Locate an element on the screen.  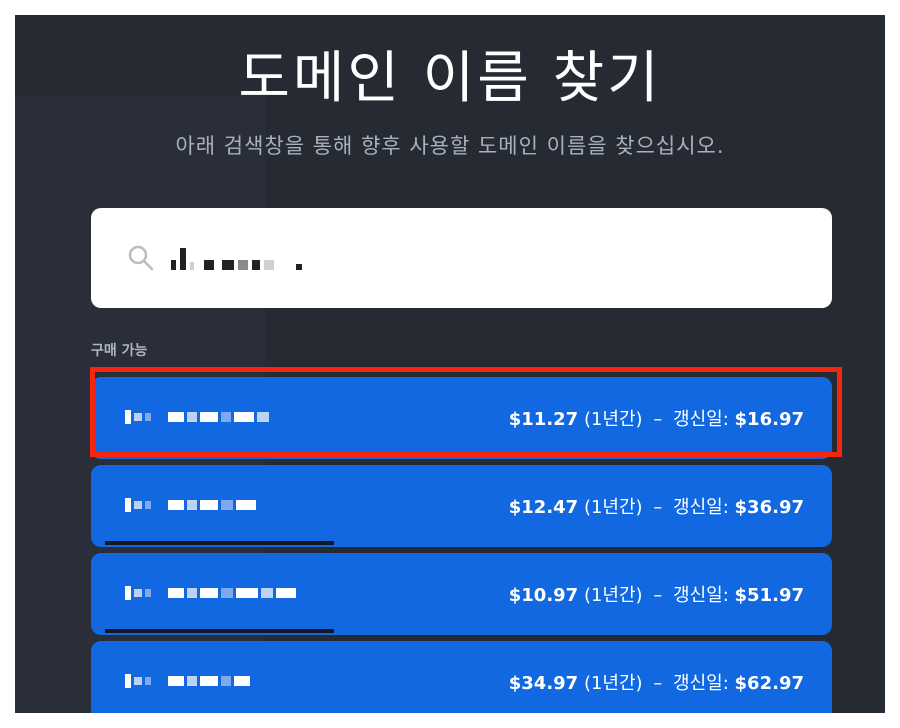
price-info: $11.27 (1년간) – 갱신일: $16.97 is located at coordinates (656, 418).